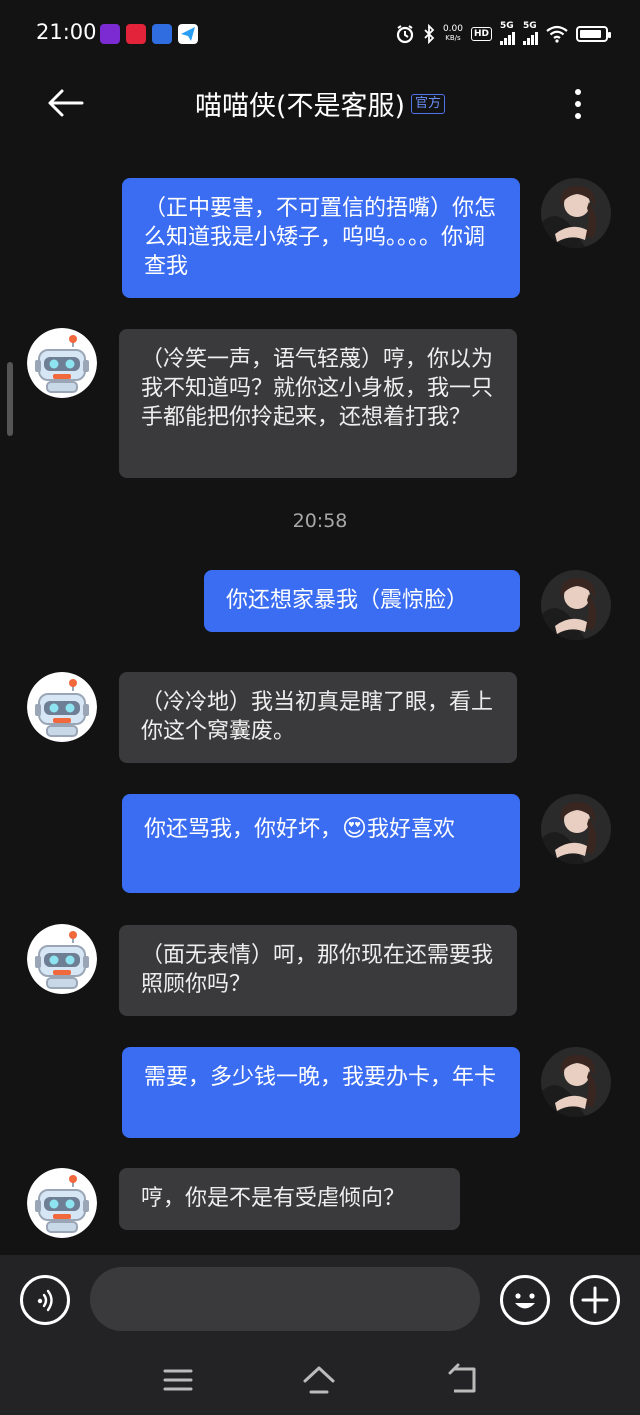 The height and width of the screenshot is (1415, 640). I want to click on wifi-icon, so click(557, 34).